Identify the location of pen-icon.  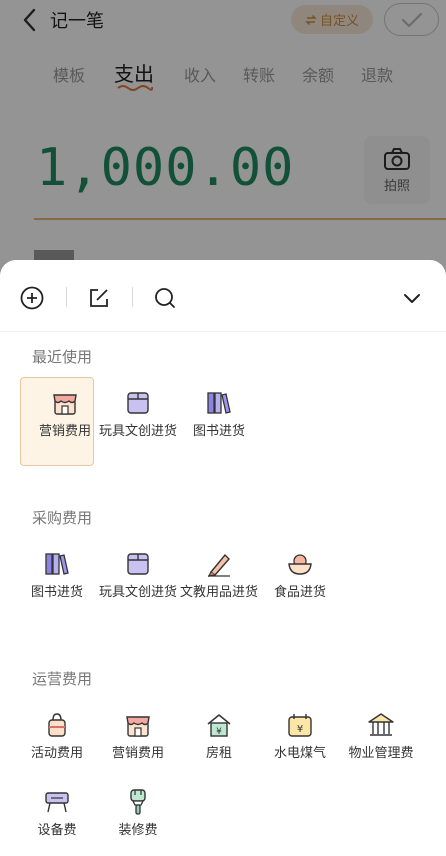
(218, 565).